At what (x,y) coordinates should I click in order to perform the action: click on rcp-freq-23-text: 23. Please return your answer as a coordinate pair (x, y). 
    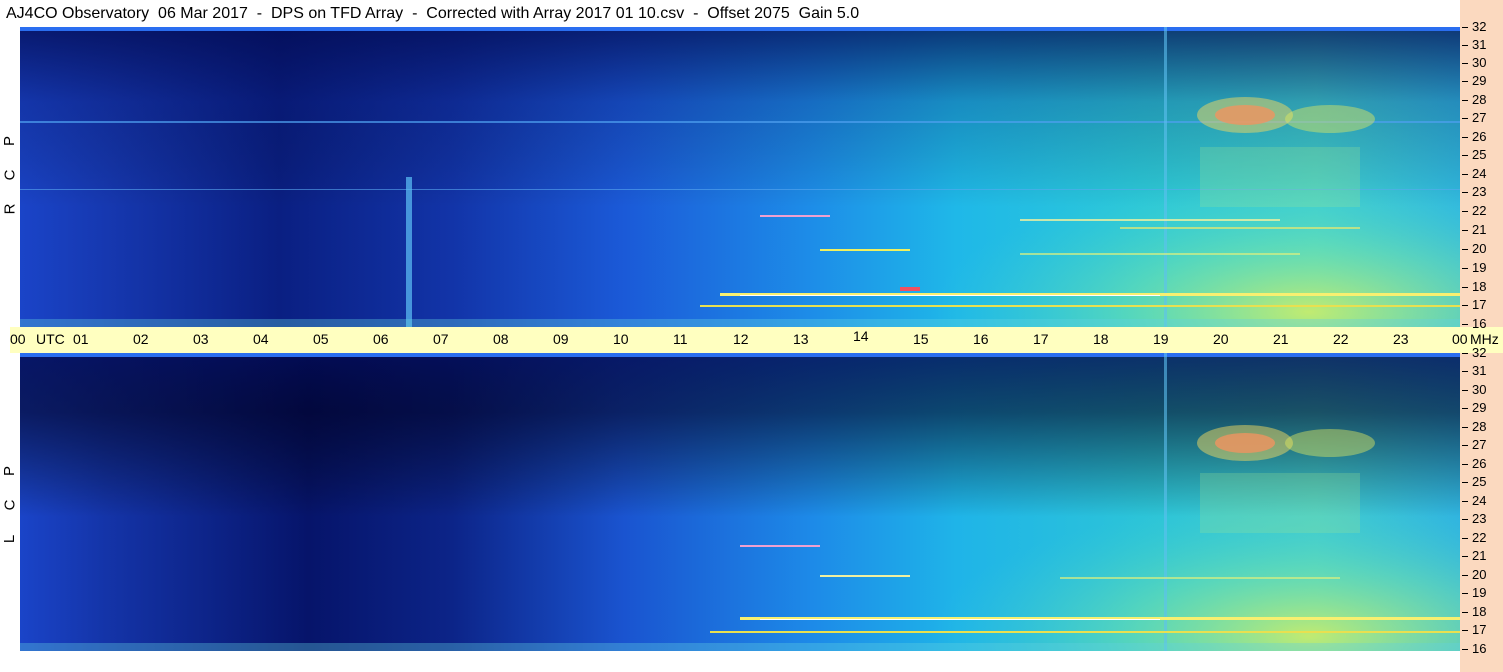
    Looking at the image, I should click on (1479, 191).